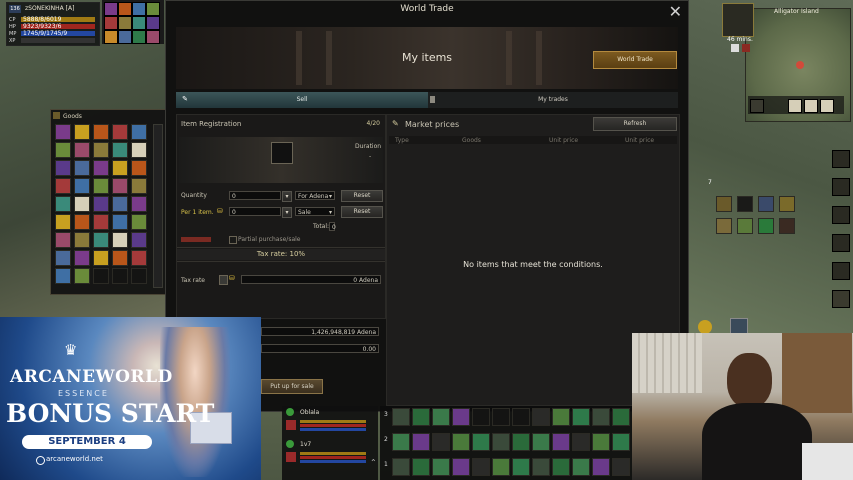 The height and width of the screenshot is (480, 853). What do you see at coordinates (635, 60) in the screenshot?
I see `world-trade-button: World Trade` at bounding box center [635, 60].